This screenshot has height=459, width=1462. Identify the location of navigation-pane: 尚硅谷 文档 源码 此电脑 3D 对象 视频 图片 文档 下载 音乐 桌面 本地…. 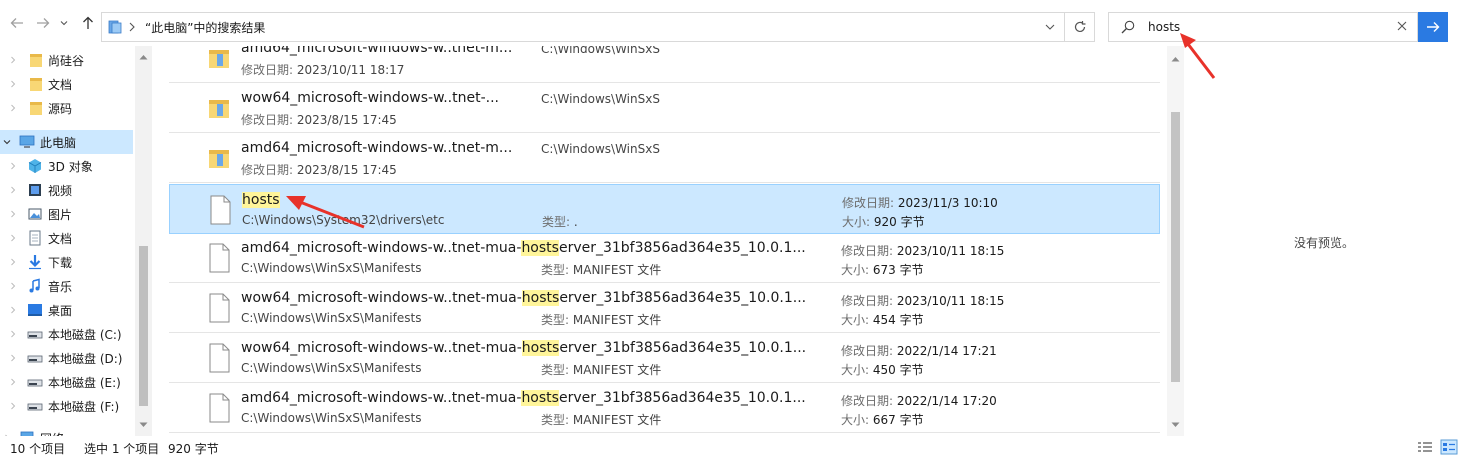
(76, 241).